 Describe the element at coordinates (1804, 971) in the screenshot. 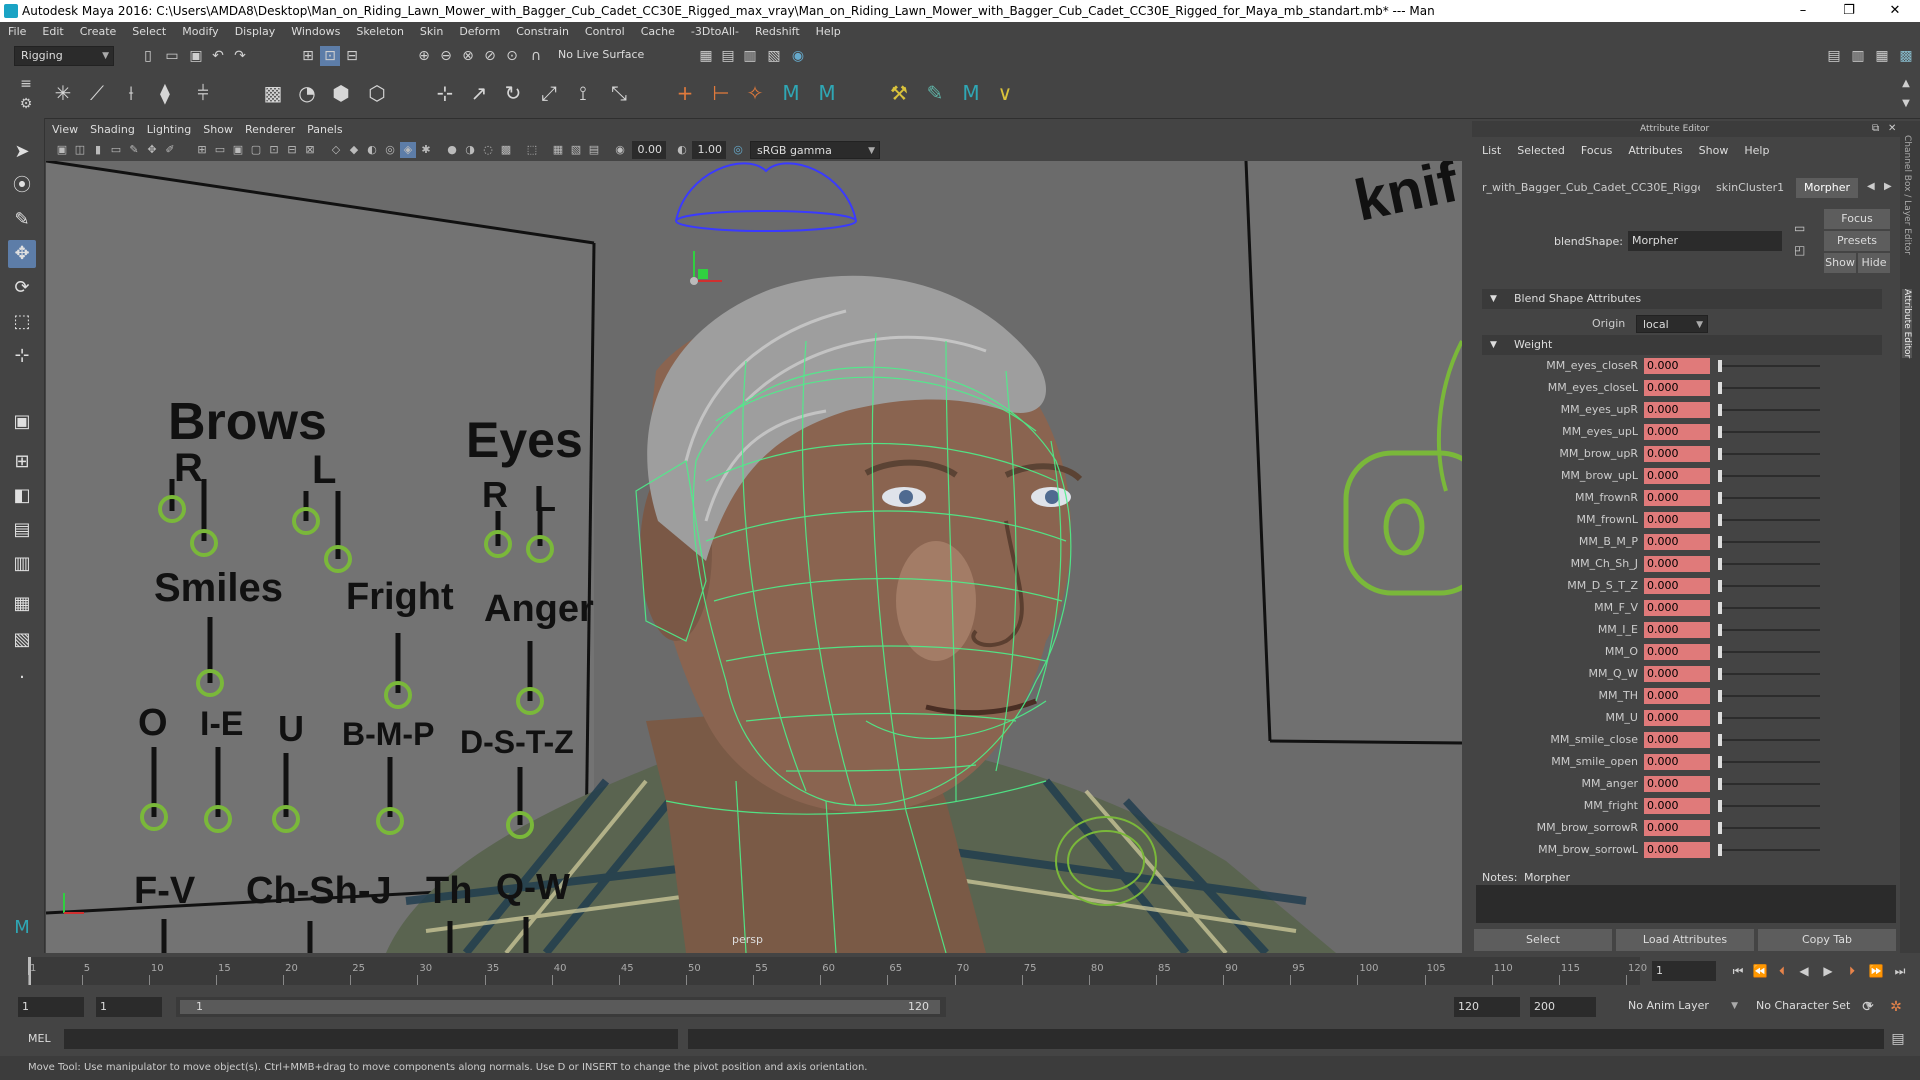

I see `play-backward-icon: ◀` at that location.